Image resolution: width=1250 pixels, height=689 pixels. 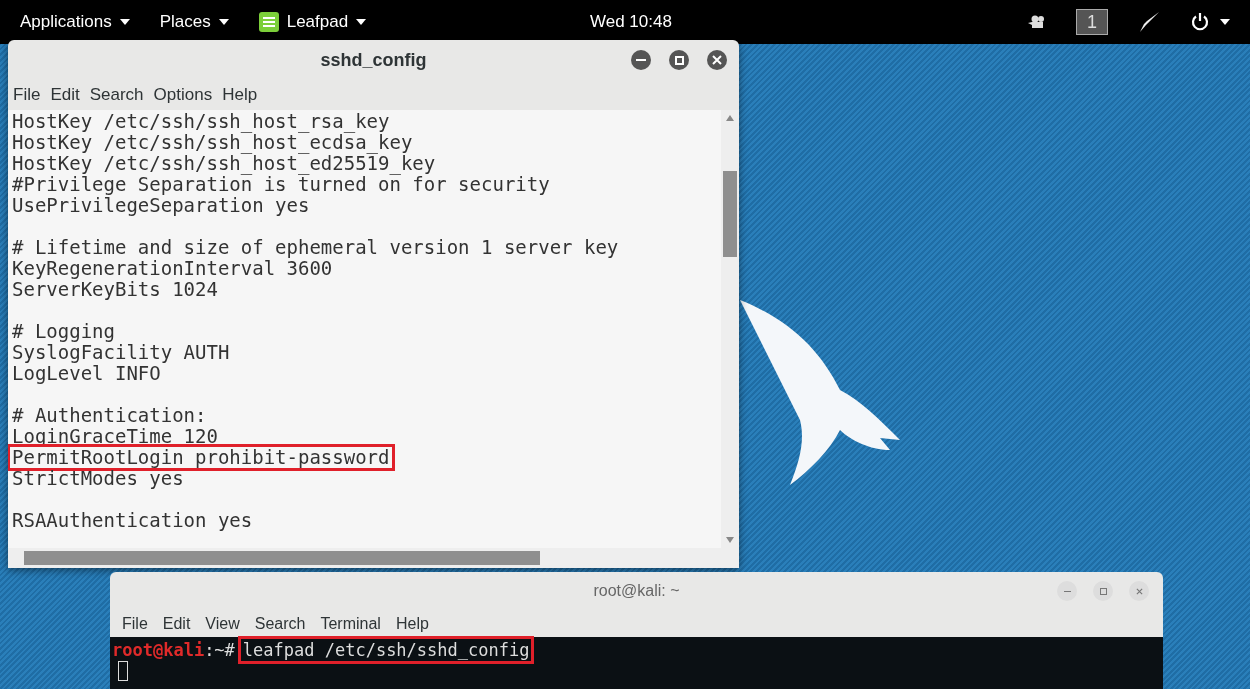 What do you see at coordinates (63, 331) in the screenshot?
I see `code-line: # Logging` at bounding box center [63, 331].